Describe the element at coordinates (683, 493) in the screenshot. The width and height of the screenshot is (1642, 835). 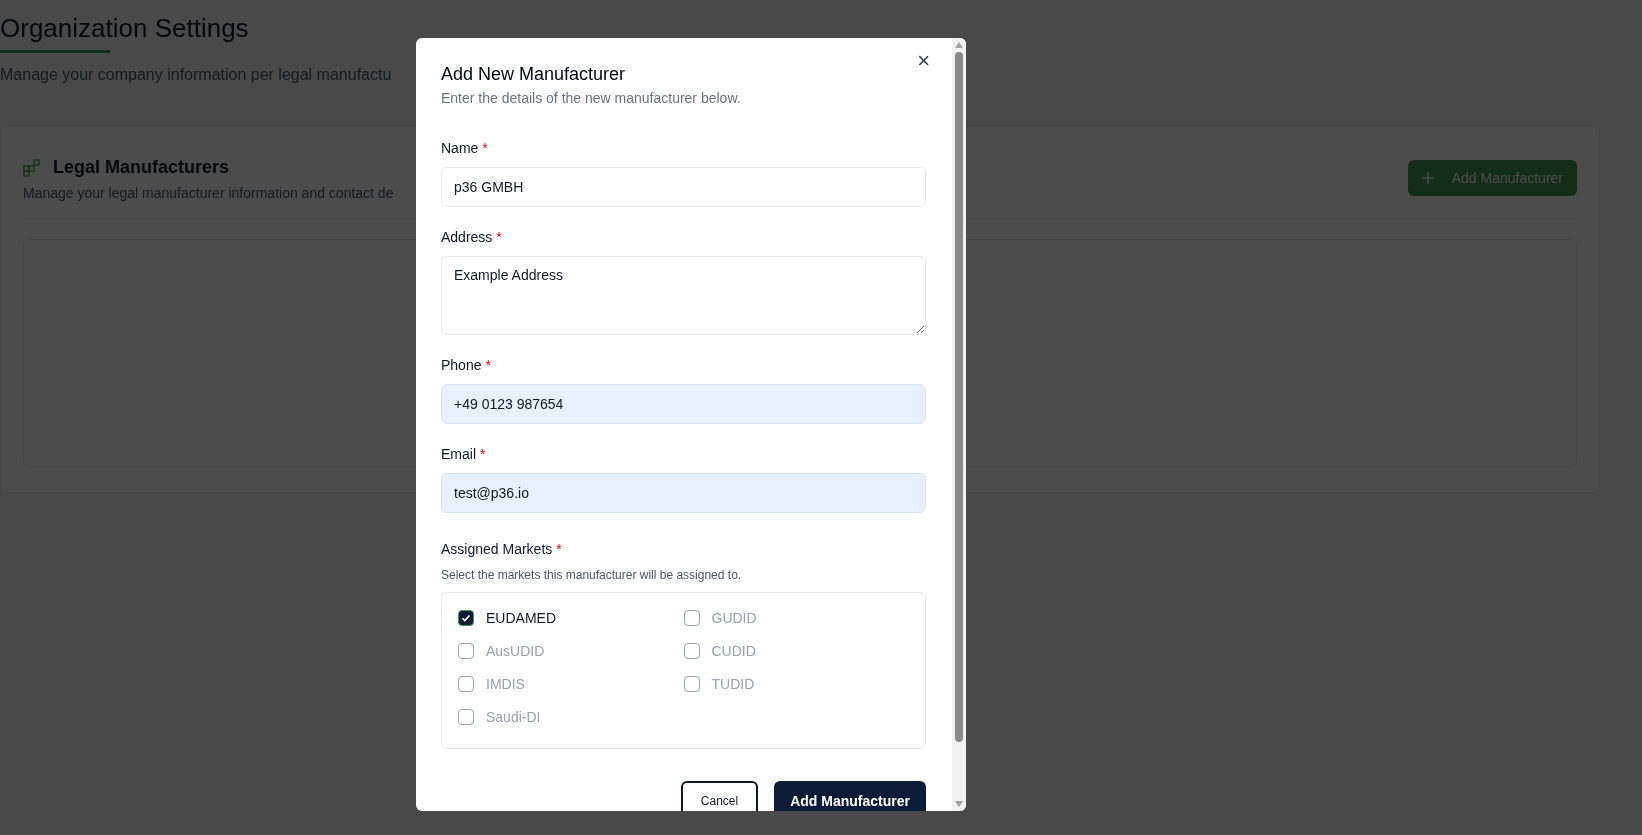
I see `input-field: test@p36.io` at that location.